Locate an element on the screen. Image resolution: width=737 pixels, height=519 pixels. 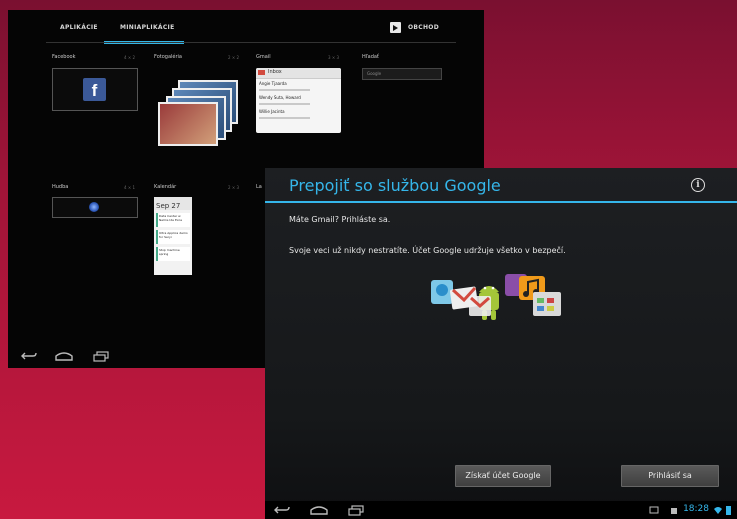
calendar-event: Stop machine spring is located at coordinates (173, 254).